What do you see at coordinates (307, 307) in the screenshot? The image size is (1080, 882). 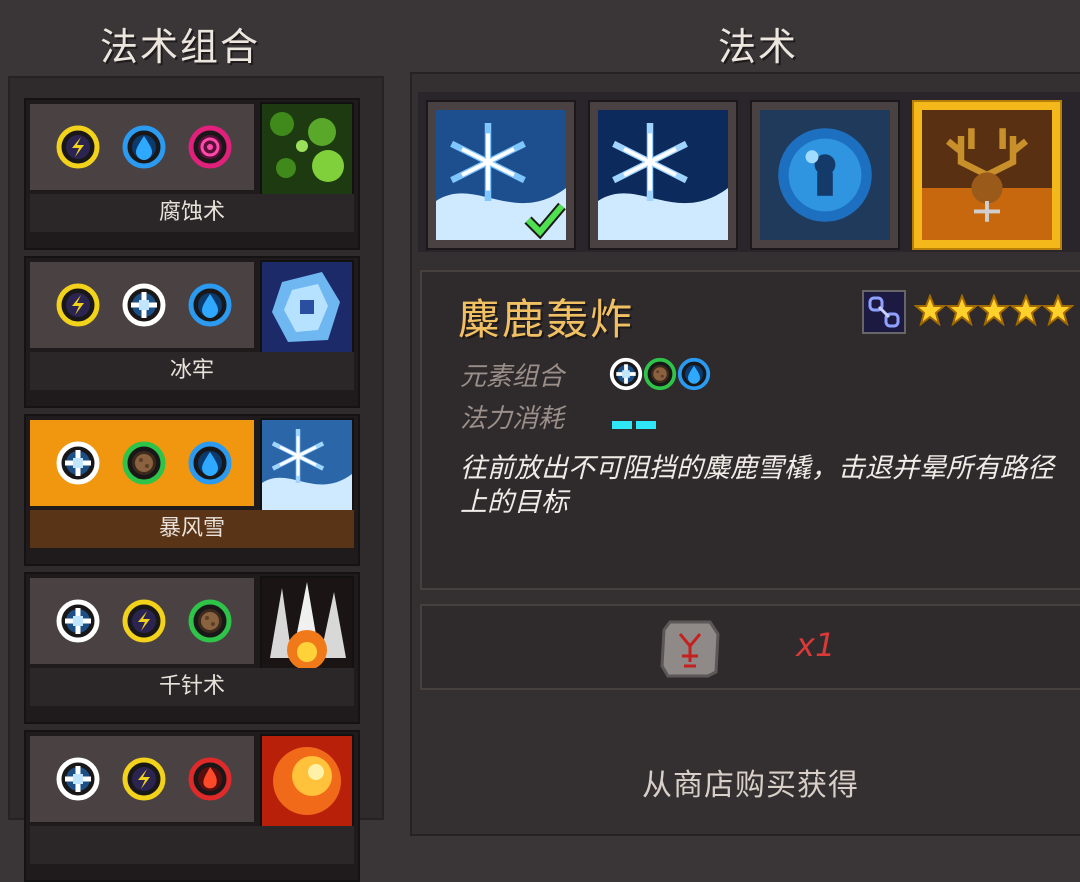 I see `ice-prison-spell-icon` at bounding box center [307, 307].